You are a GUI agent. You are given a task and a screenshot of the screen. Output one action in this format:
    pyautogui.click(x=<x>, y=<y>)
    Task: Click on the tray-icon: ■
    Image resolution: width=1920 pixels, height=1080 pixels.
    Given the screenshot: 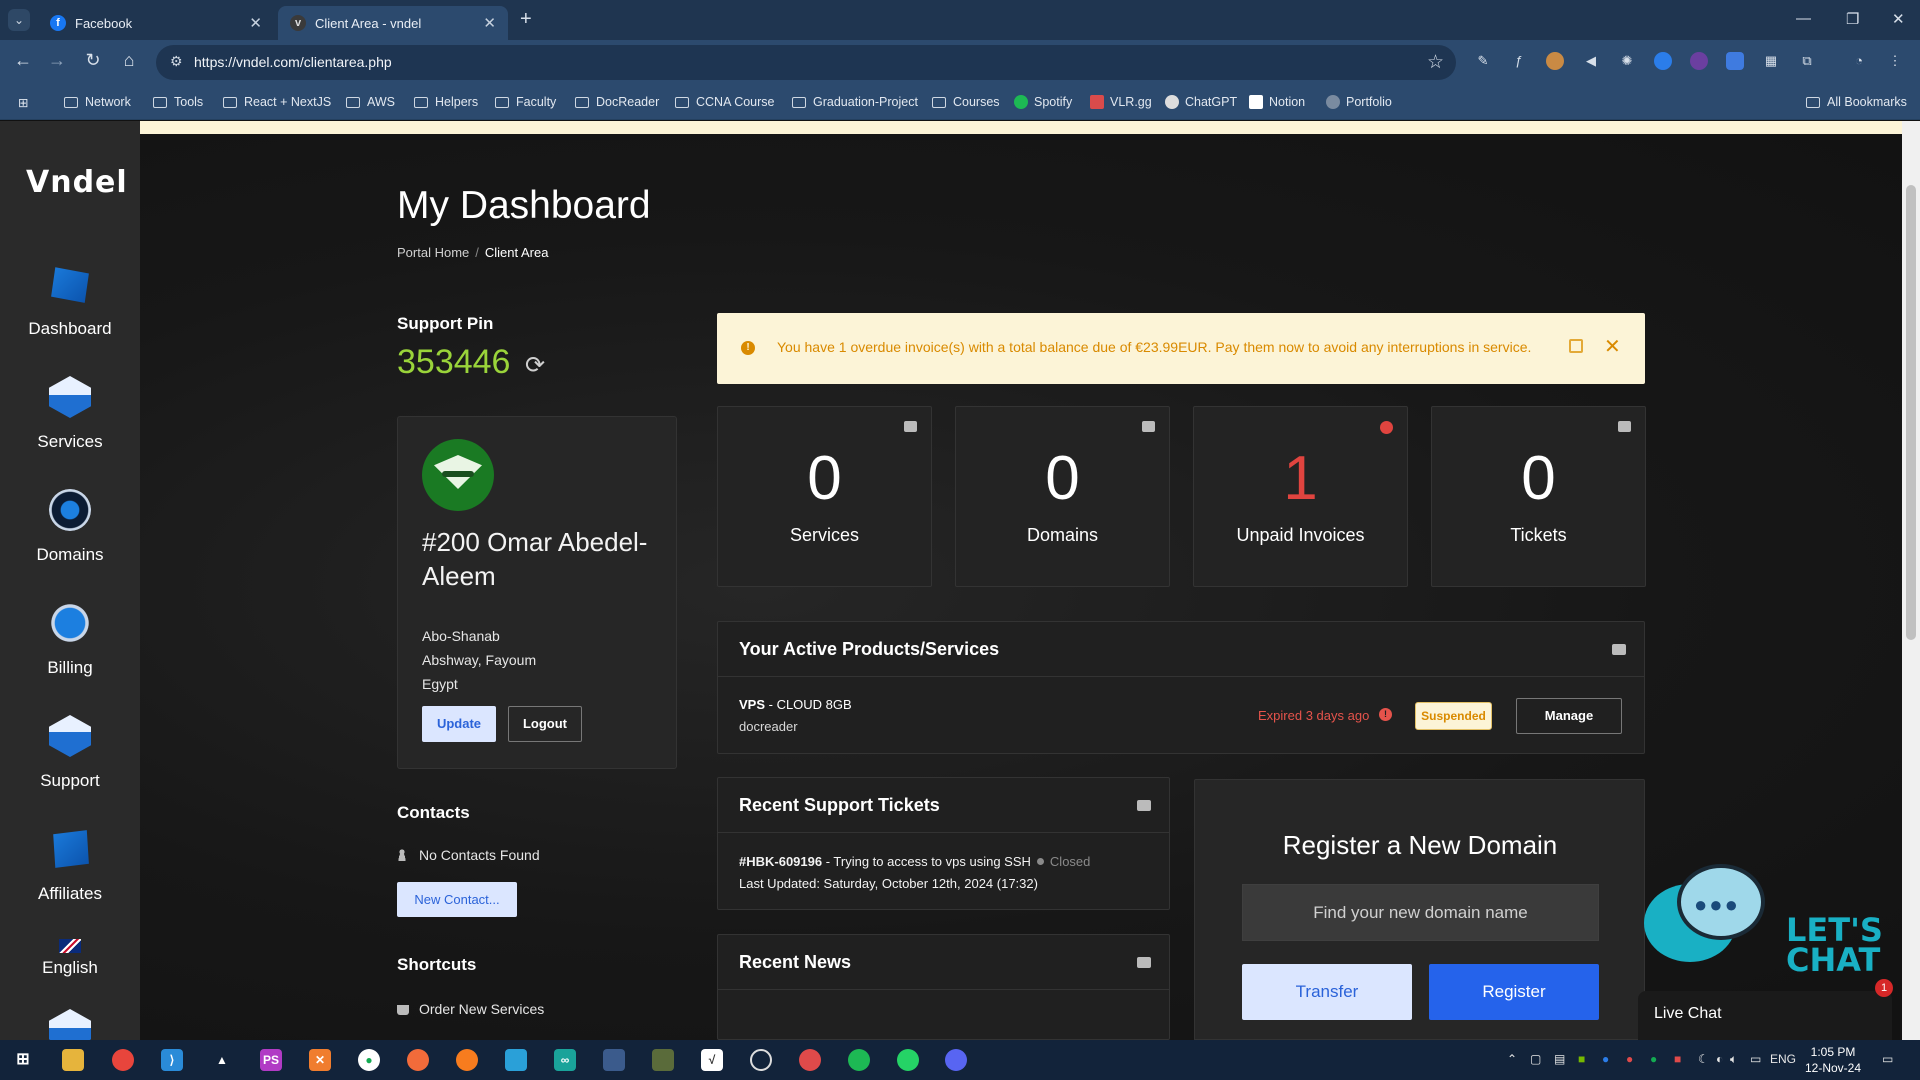 What is the action you would take?
    pyautogui.click(x=1677, y=1059)
    